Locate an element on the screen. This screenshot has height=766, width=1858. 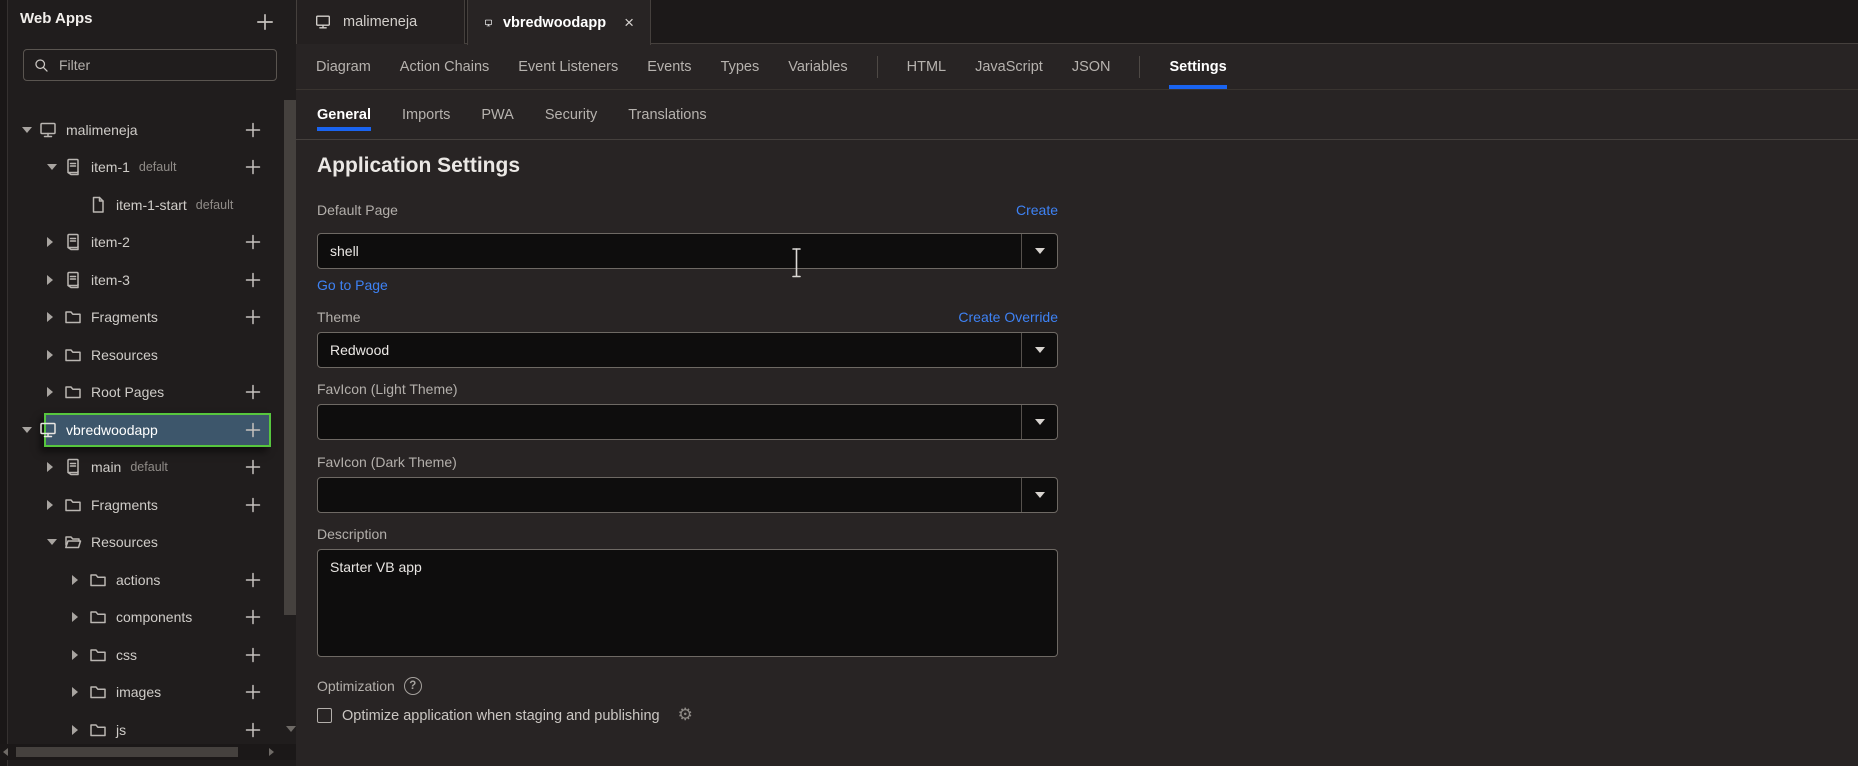
tab-settings: Settings is located at coordinates (1198, 67).